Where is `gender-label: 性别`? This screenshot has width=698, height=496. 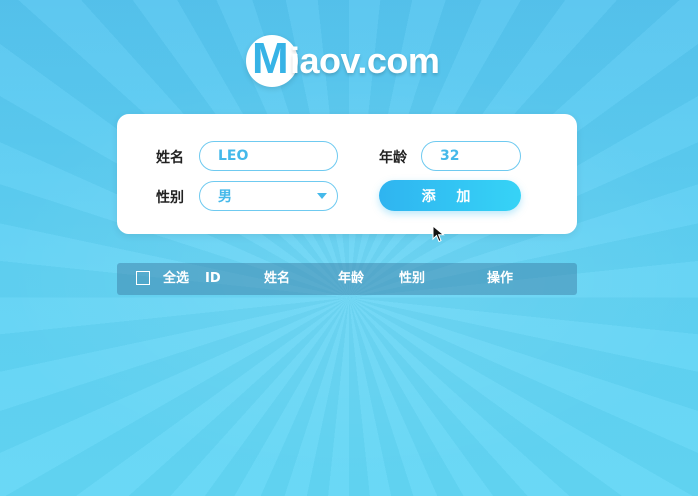 gender-label: 性别 is located at coordinates (170, 198).